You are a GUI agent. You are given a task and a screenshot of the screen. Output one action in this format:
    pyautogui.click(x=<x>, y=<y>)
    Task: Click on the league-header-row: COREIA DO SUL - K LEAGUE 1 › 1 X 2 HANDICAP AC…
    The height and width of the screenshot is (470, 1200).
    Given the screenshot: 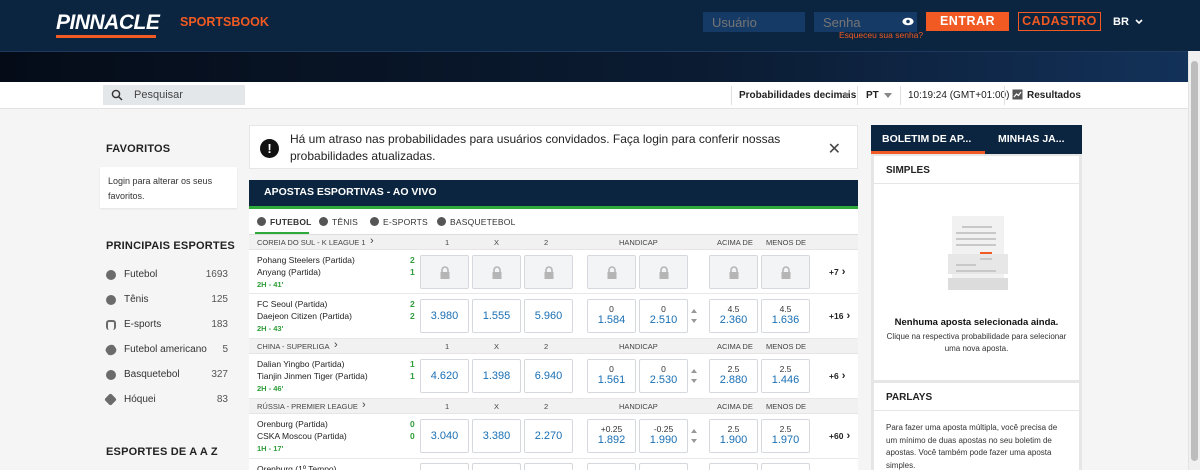 What is the action you would take?
    pyautogui.click(x=553, y=242)
    